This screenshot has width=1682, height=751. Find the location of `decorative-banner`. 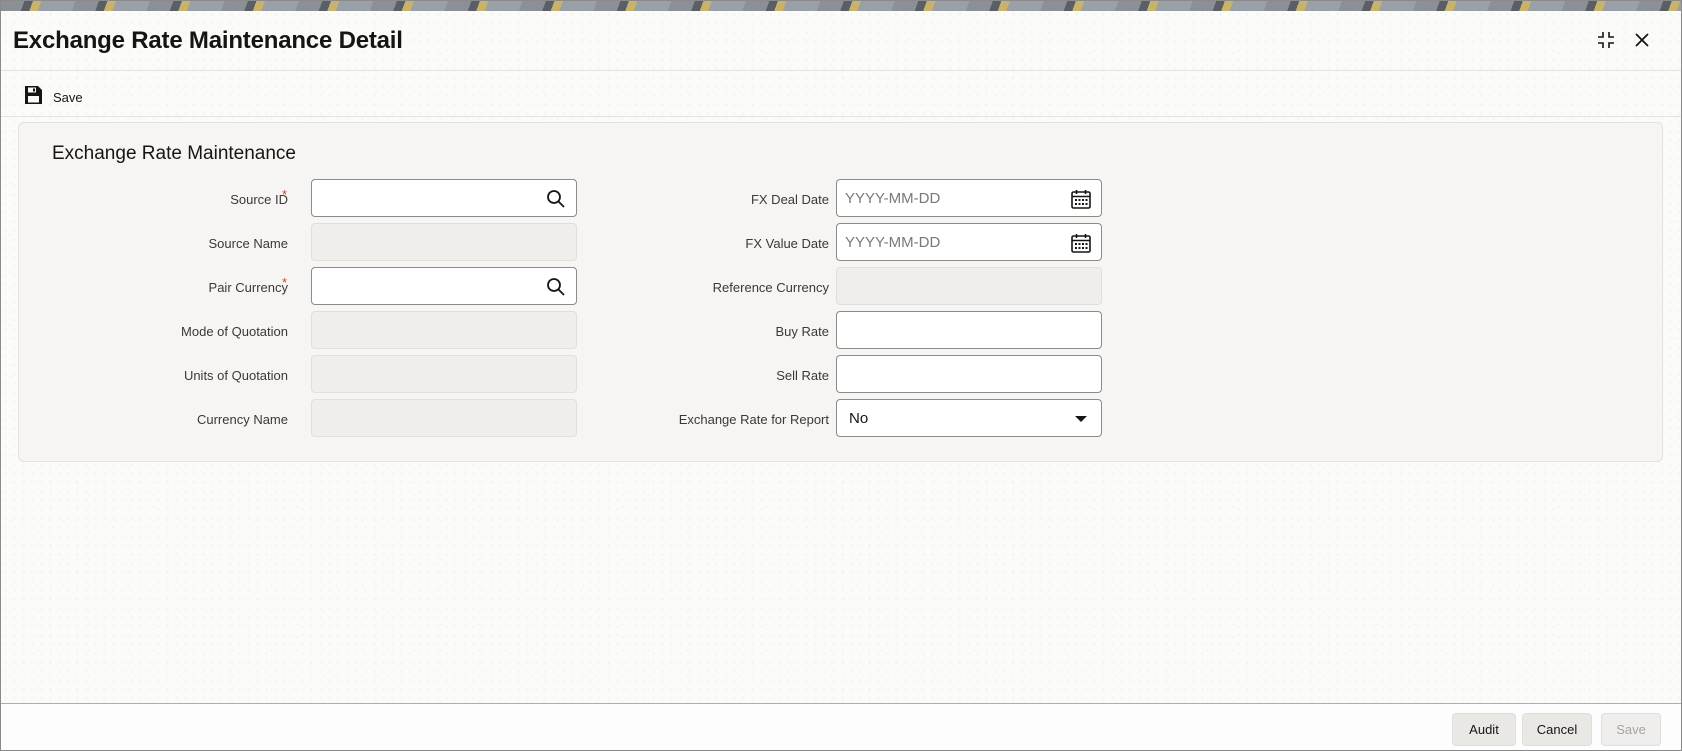

decorative-banner is located at coordinates (841, 6).